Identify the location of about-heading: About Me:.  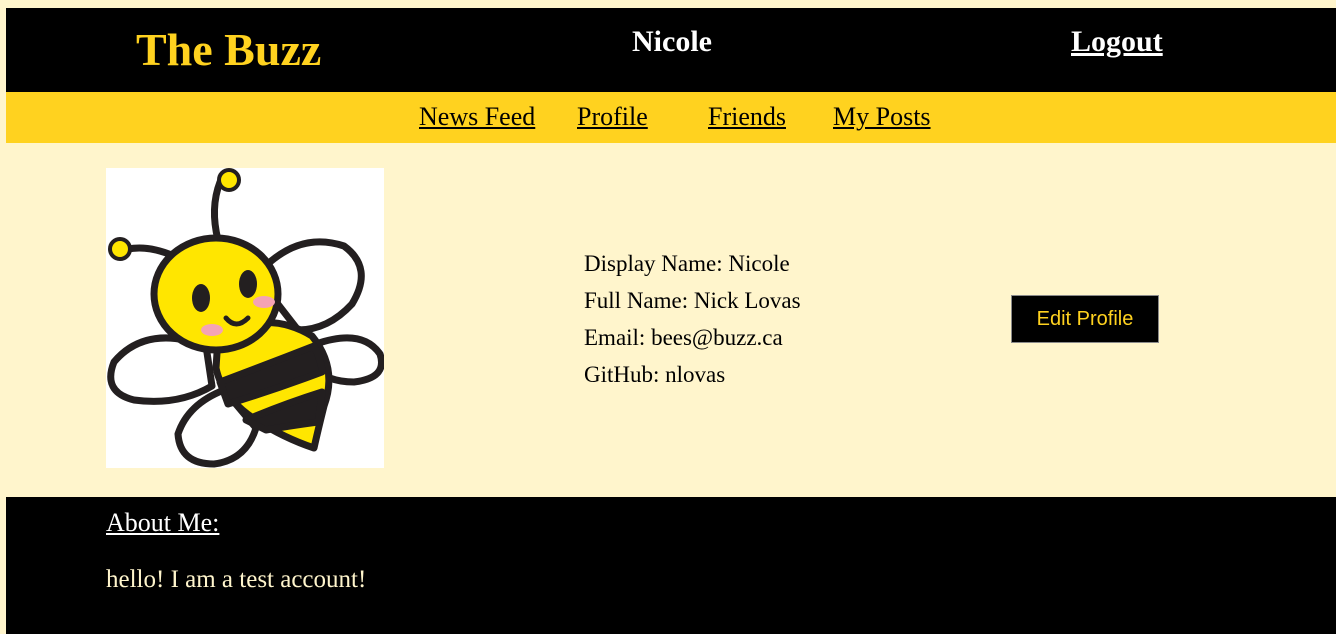
(163, 522).